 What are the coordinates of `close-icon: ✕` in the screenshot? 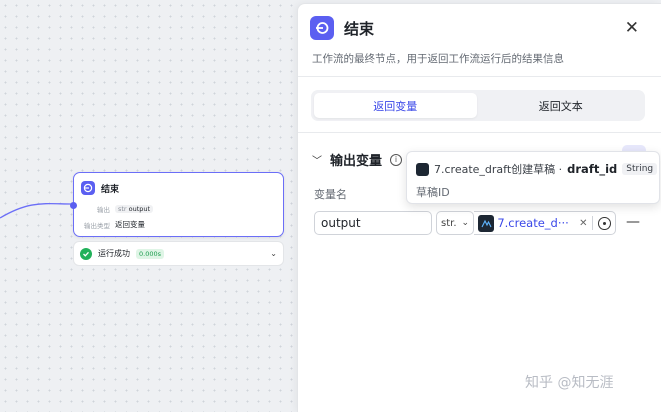 It's located at (632, 28).